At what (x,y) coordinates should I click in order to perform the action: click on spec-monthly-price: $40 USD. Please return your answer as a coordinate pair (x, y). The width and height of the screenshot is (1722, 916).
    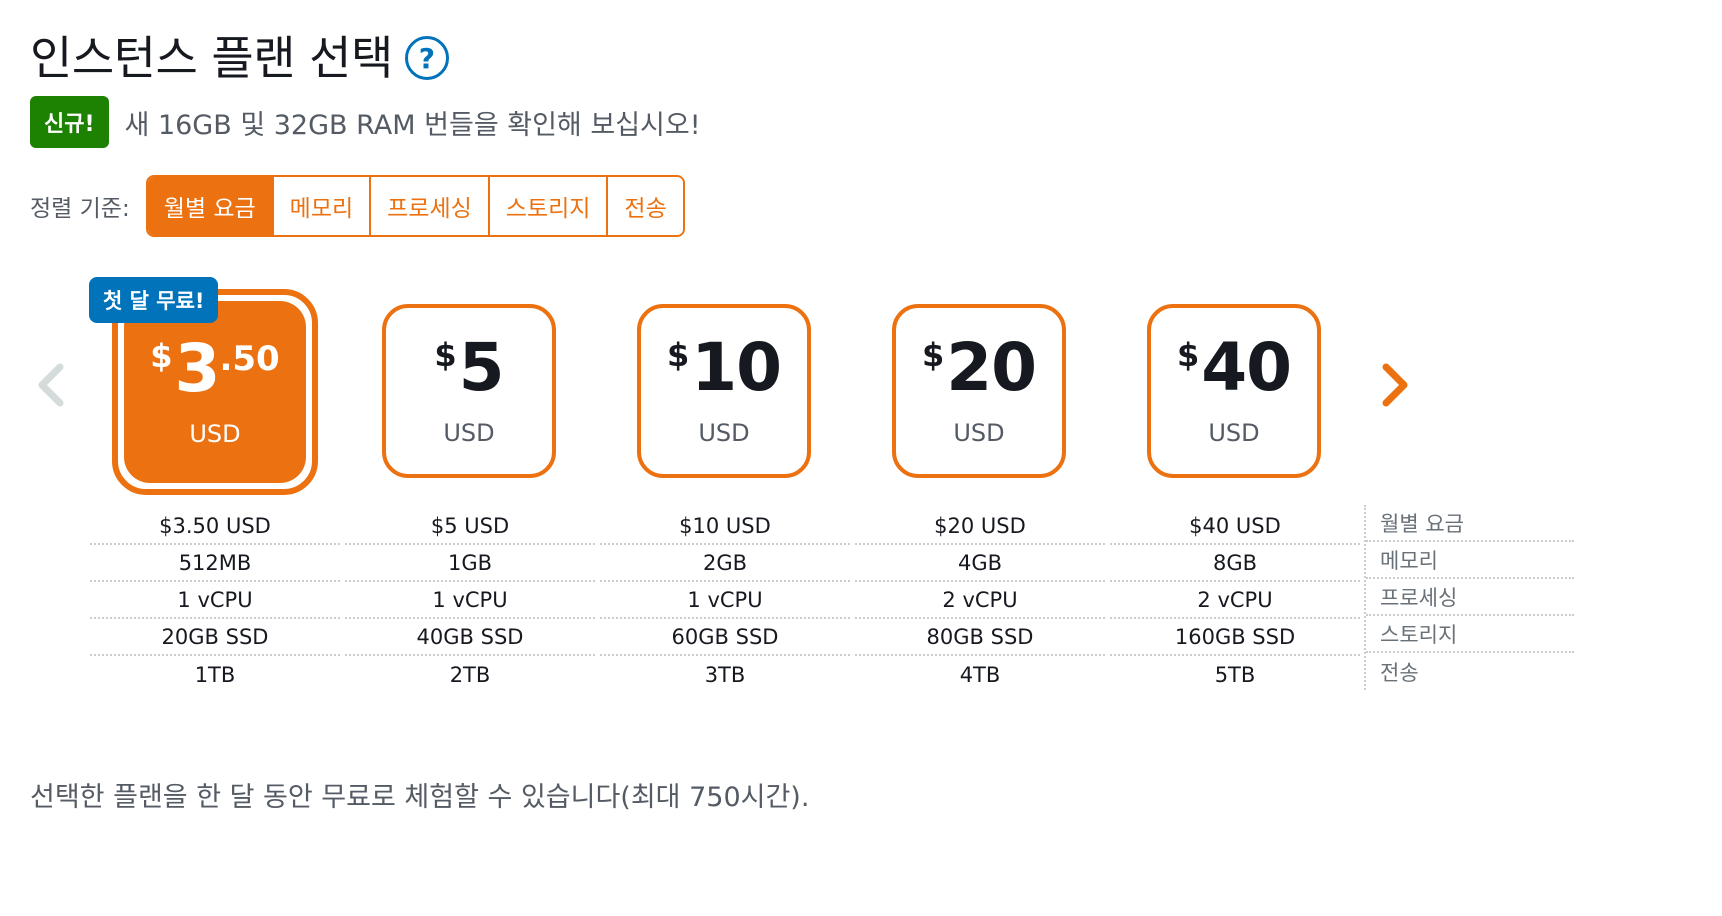
    Looking at the image, I should click on (1235, 526).